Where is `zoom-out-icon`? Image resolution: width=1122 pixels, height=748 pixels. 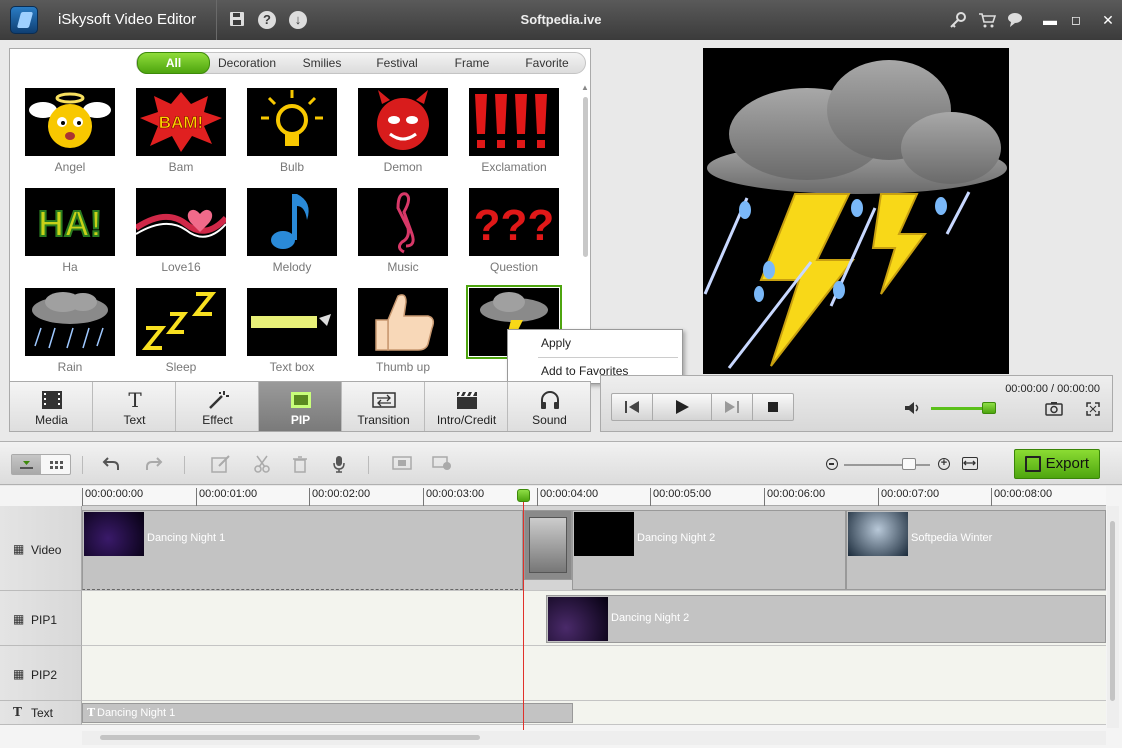
zoom-out-icon is located at coordinates (832, 464).